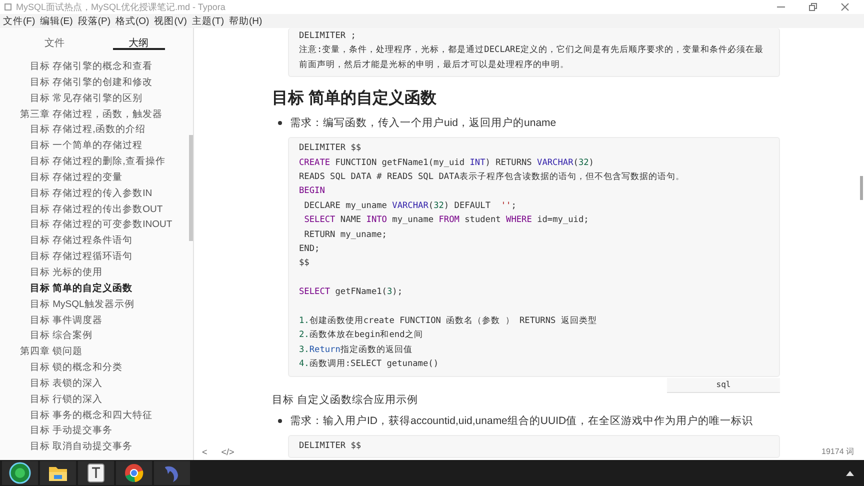 The width and height of the screenshot is (864, 486). I want to click on outline-item: 目标 行锁的深入, so click(96, 400).